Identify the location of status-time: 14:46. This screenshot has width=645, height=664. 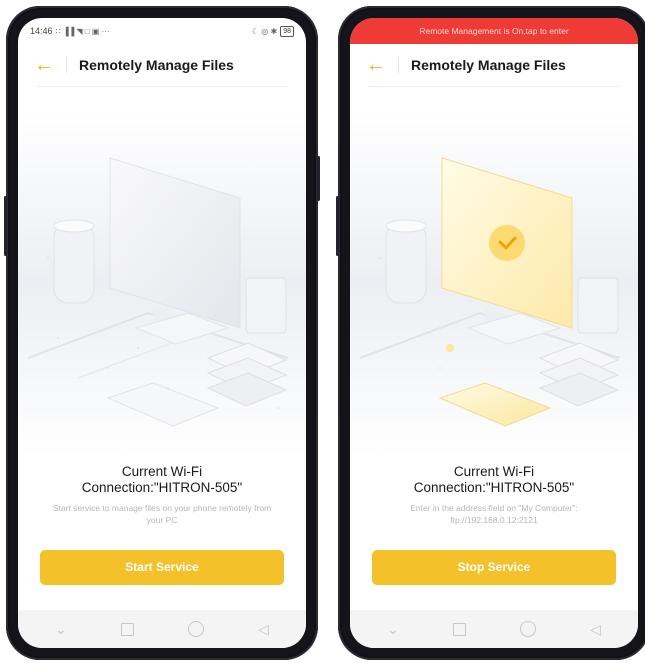
(41, 31).